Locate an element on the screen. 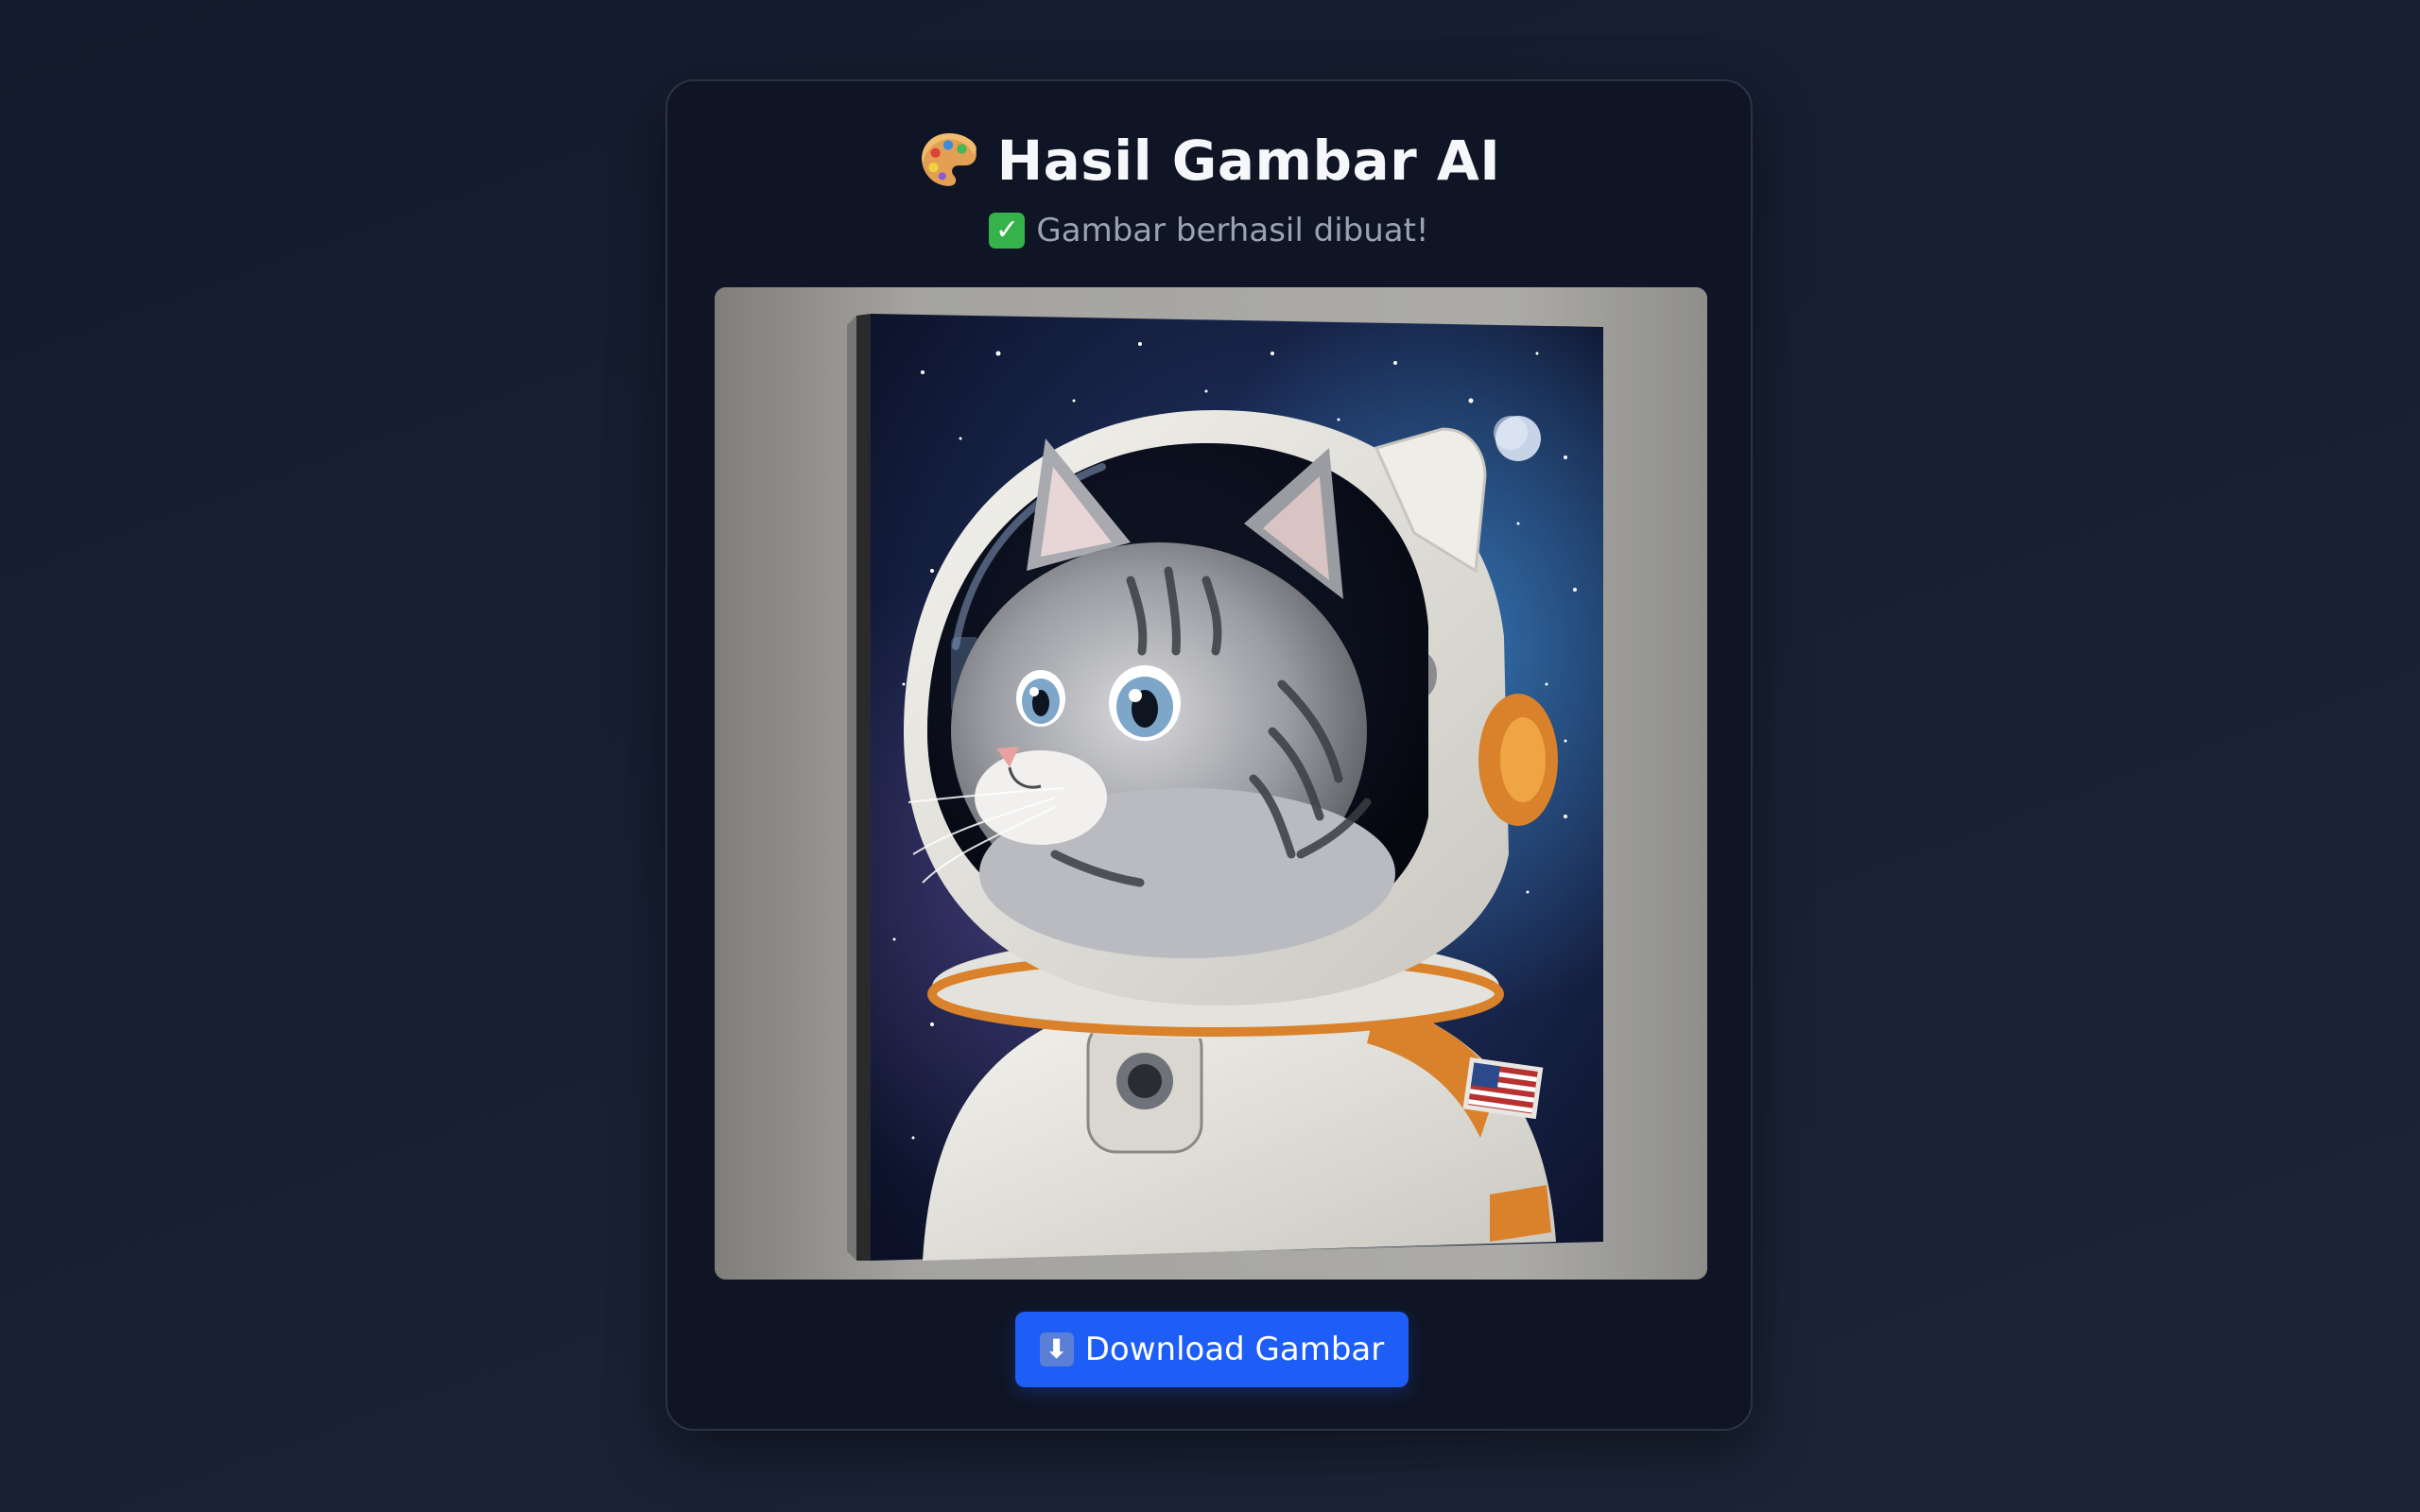 The image size is (2420, 1512). download-button: ⬇ Download Gambar is located at coordinates (1212, 1349).